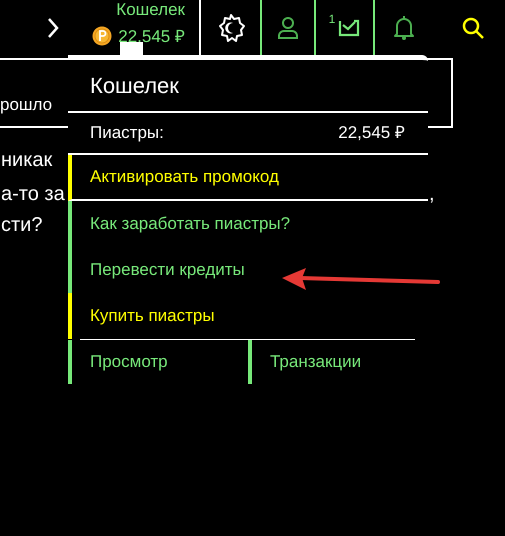 This screenshot has width=505, height=536. Describe the element at coordinates (404, 28) in the screenshot. I see `bell-icon` at that location.